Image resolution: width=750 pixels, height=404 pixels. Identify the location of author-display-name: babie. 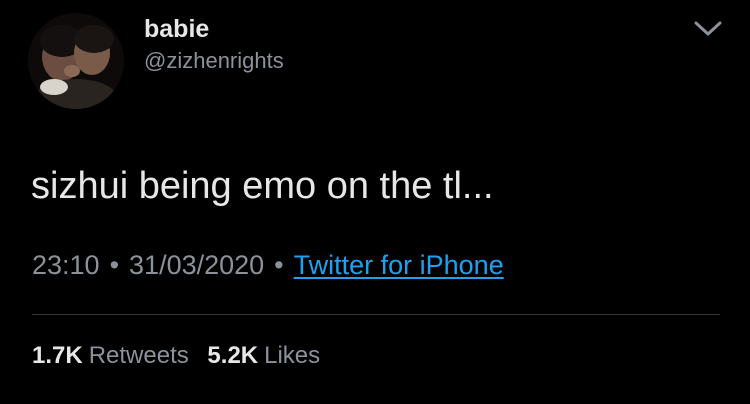
(176, 29).